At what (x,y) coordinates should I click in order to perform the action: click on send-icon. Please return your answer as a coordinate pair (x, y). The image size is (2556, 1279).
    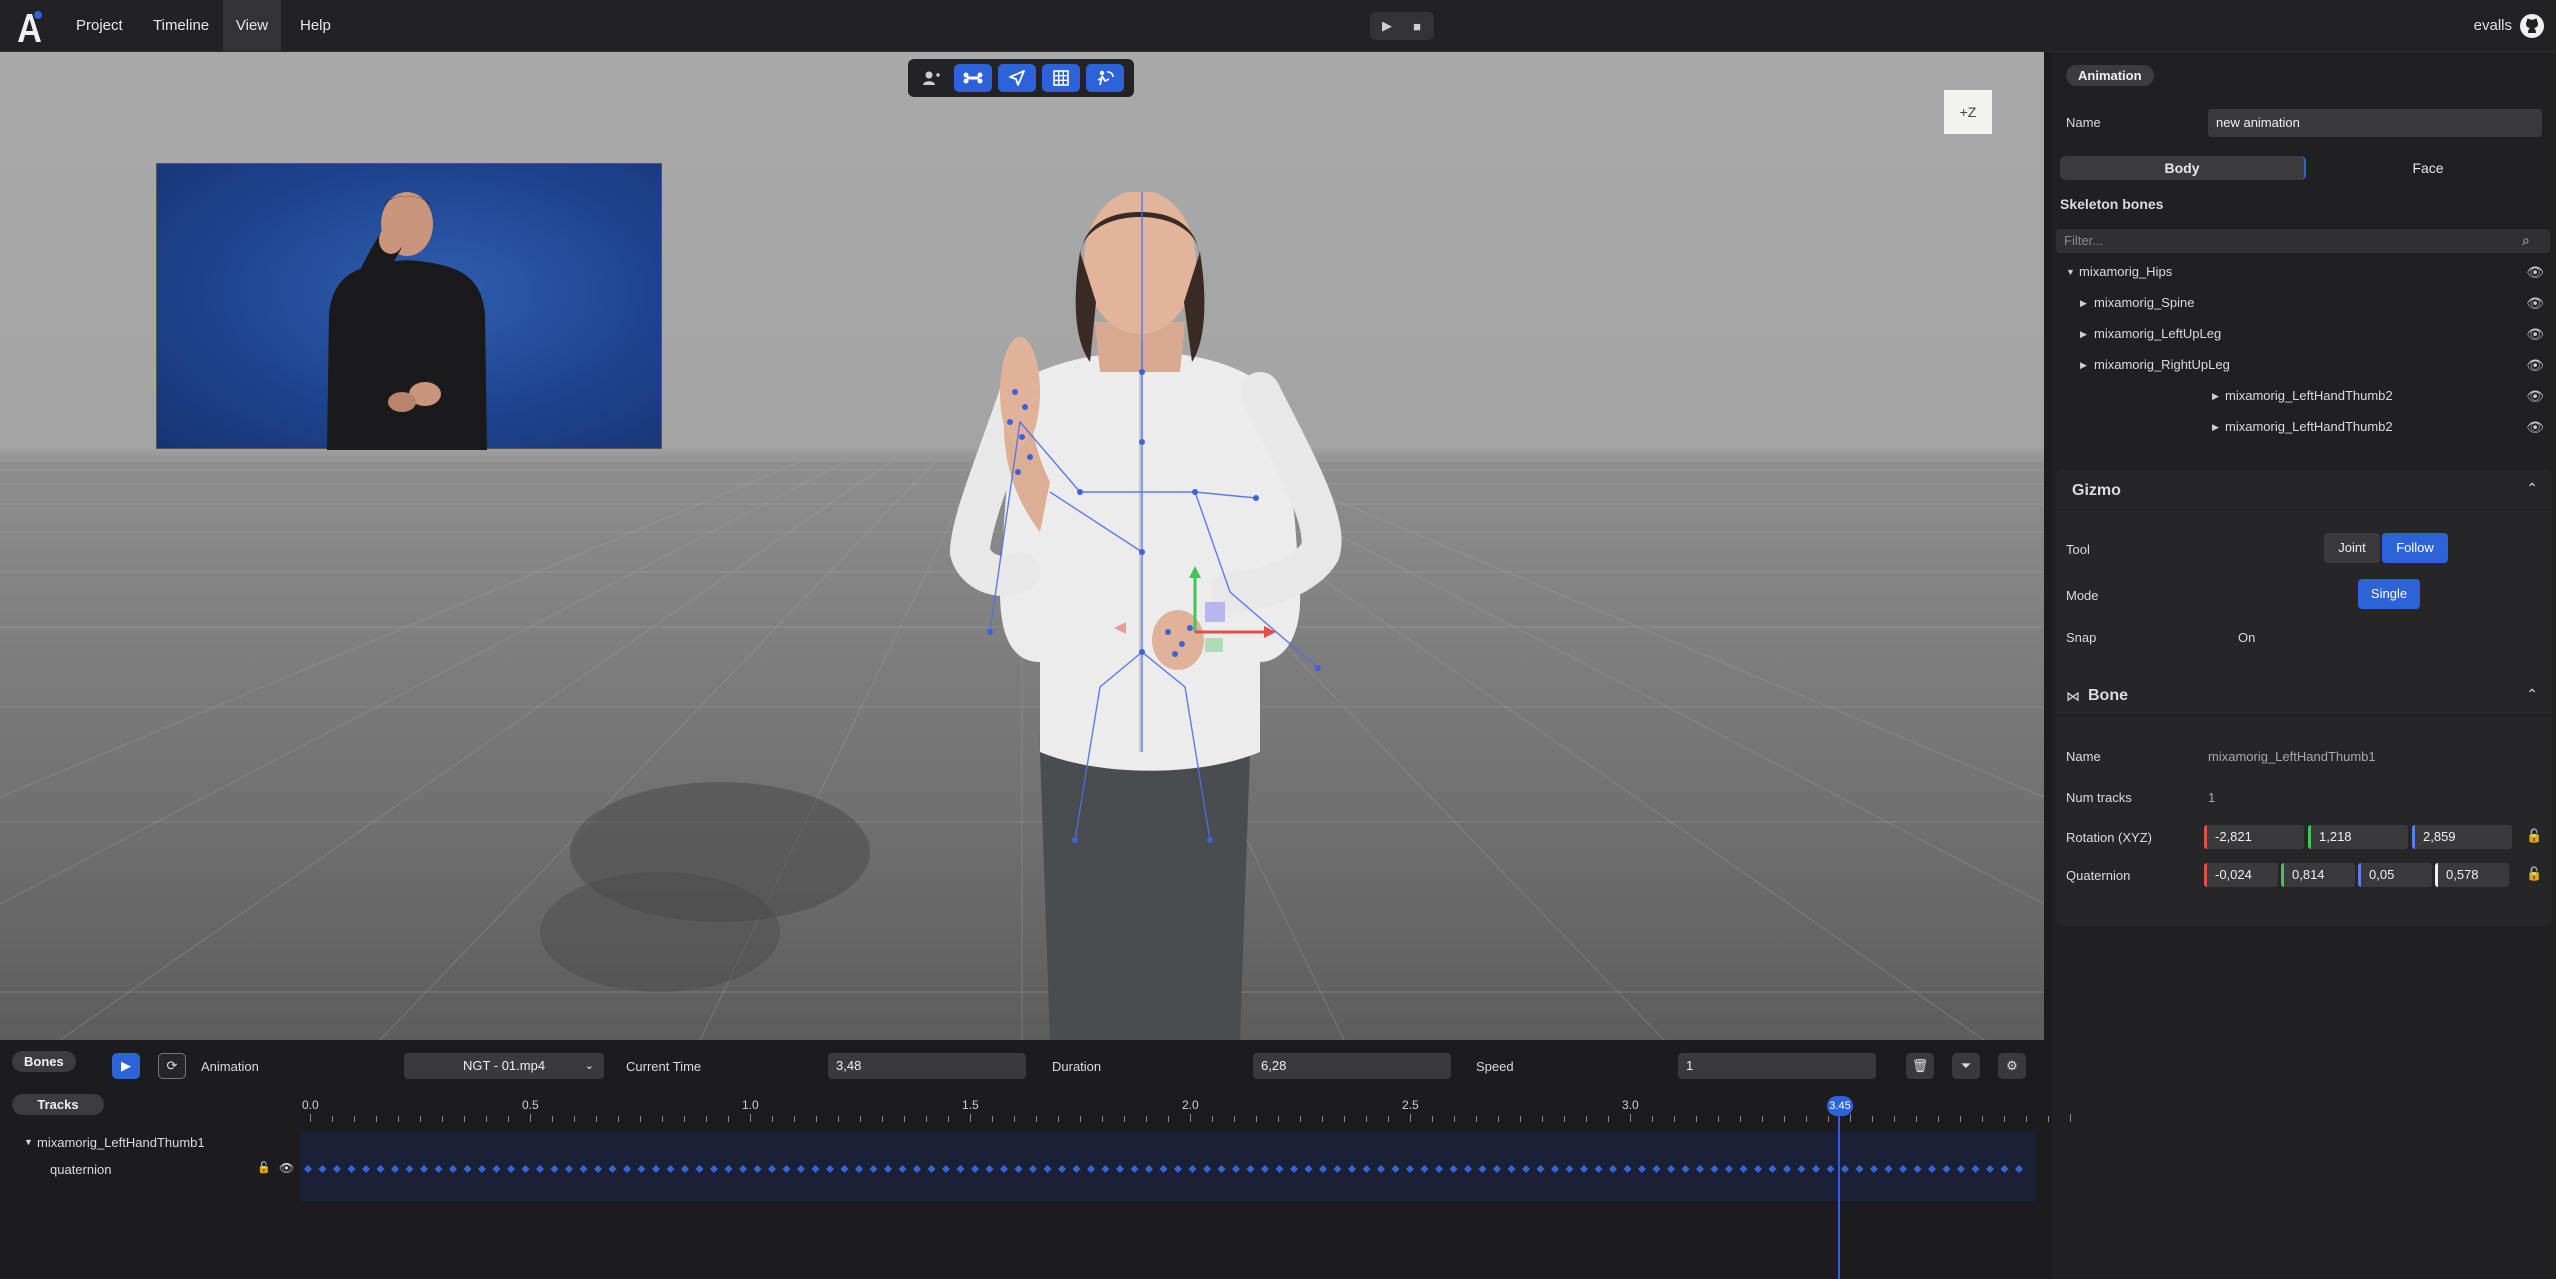
    Looking at the image, I should click on (1017, 78).